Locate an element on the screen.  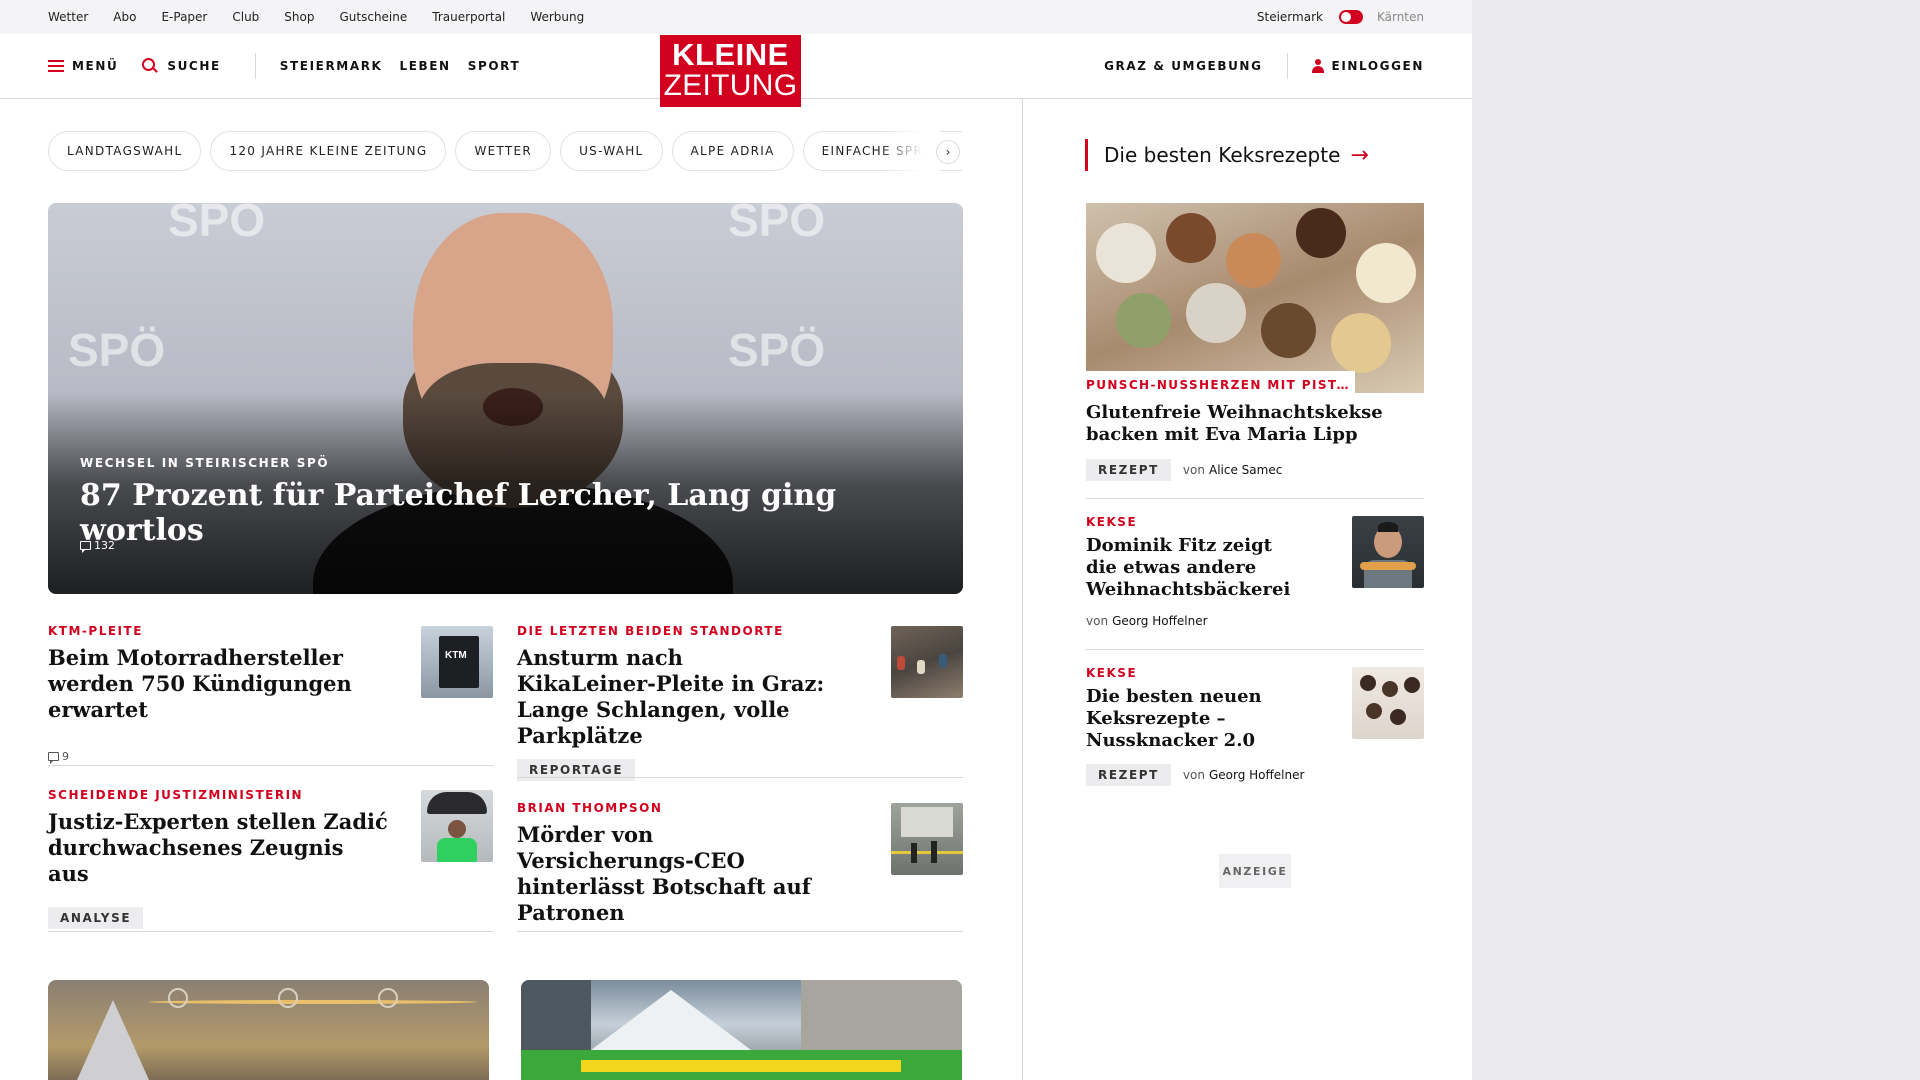
header-separator-right is located at coordinates (1287, 66).